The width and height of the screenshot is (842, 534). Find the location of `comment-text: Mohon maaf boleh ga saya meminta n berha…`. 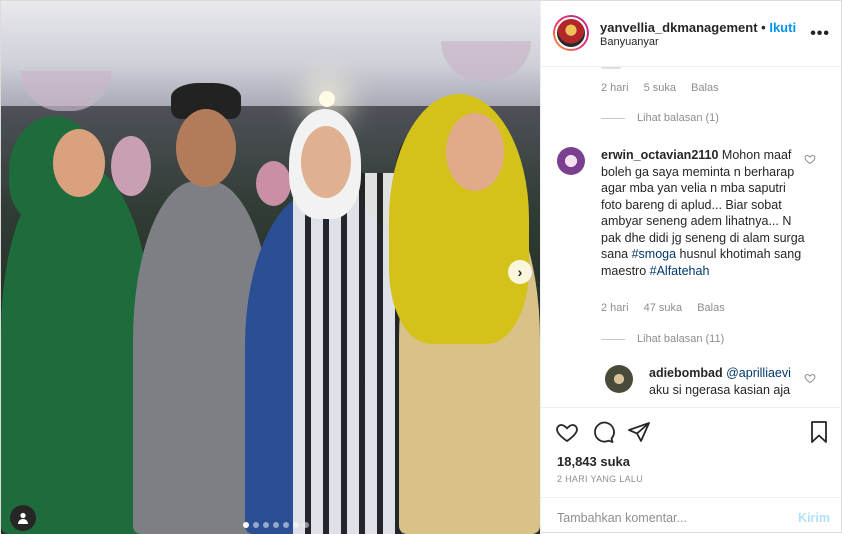

comment-text: Mohon maaf boleh ga saya meminta n berha… is located at coordinates (703, 204).